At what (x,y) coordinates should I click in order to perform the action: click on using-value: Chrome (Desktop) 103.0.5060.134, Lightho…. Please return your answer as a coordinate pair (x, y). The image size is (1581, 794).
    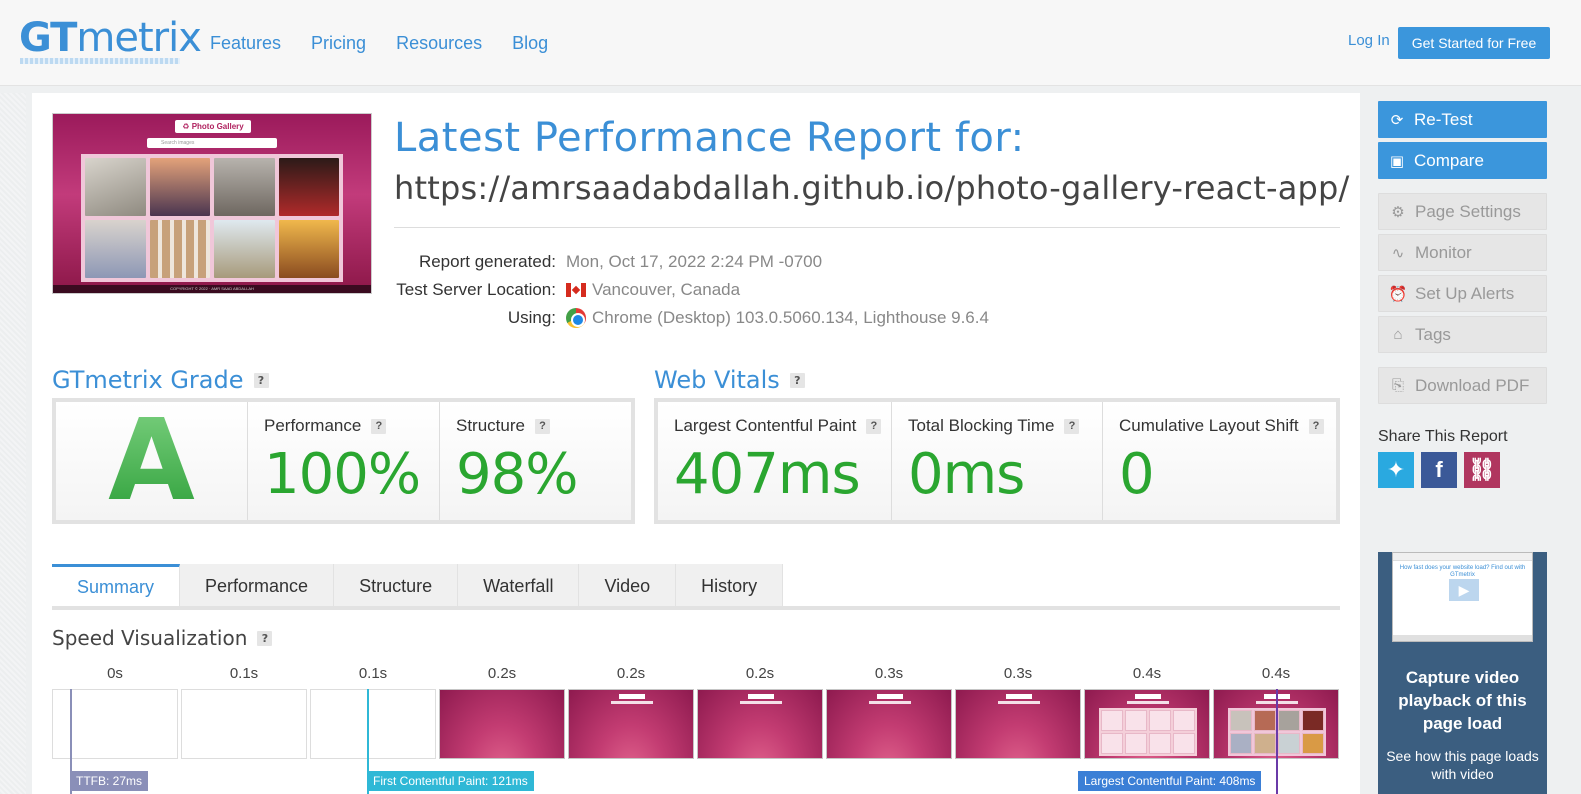
    Looking at the image, I should click on (790, 317).